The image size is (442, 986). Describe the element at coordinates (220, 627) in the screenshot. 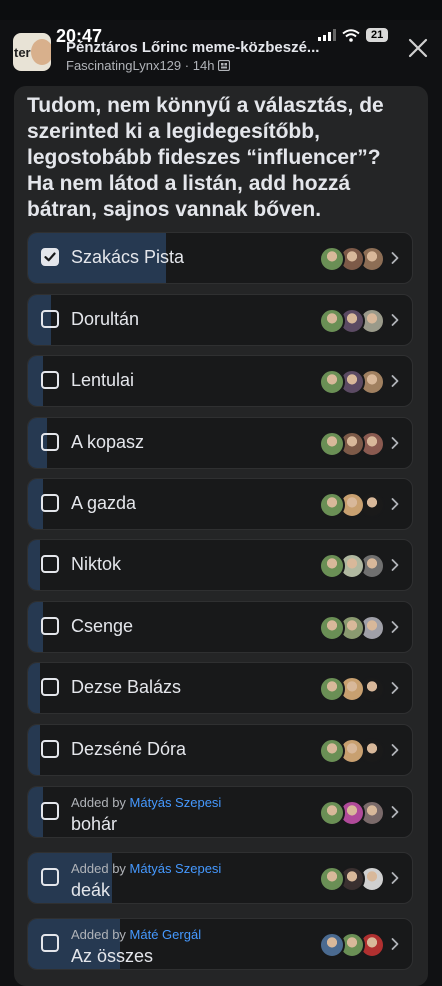

I see `poll-option: Csenge` at that location.